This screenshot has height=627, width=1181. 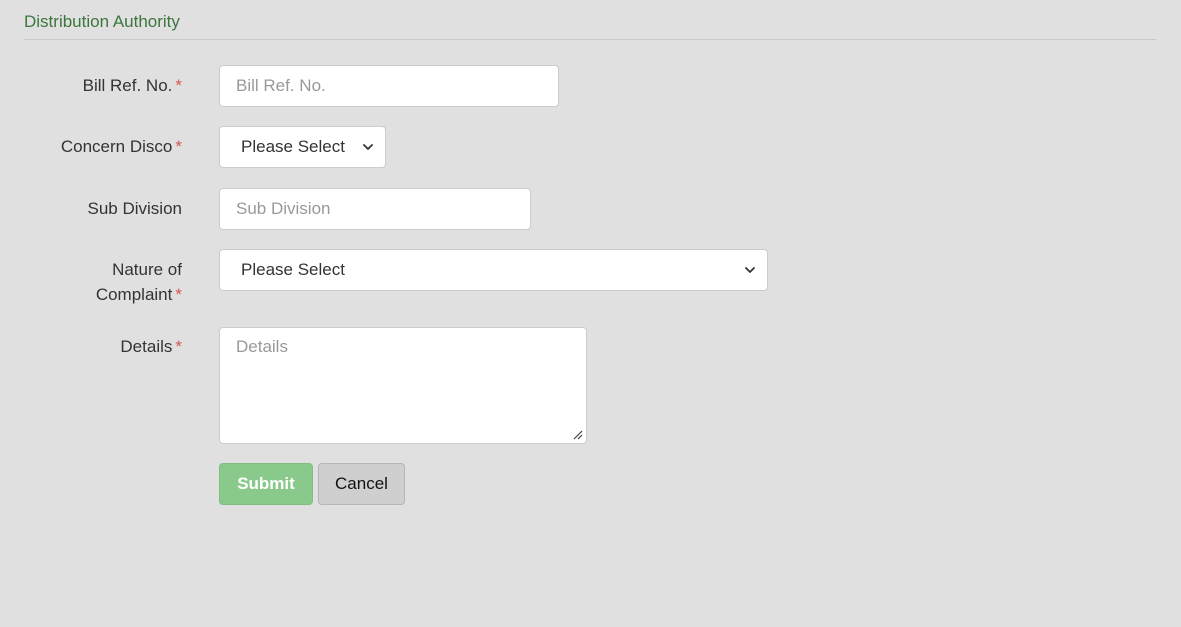 I want to click on sub-division-input, so click(x=375, y=209).